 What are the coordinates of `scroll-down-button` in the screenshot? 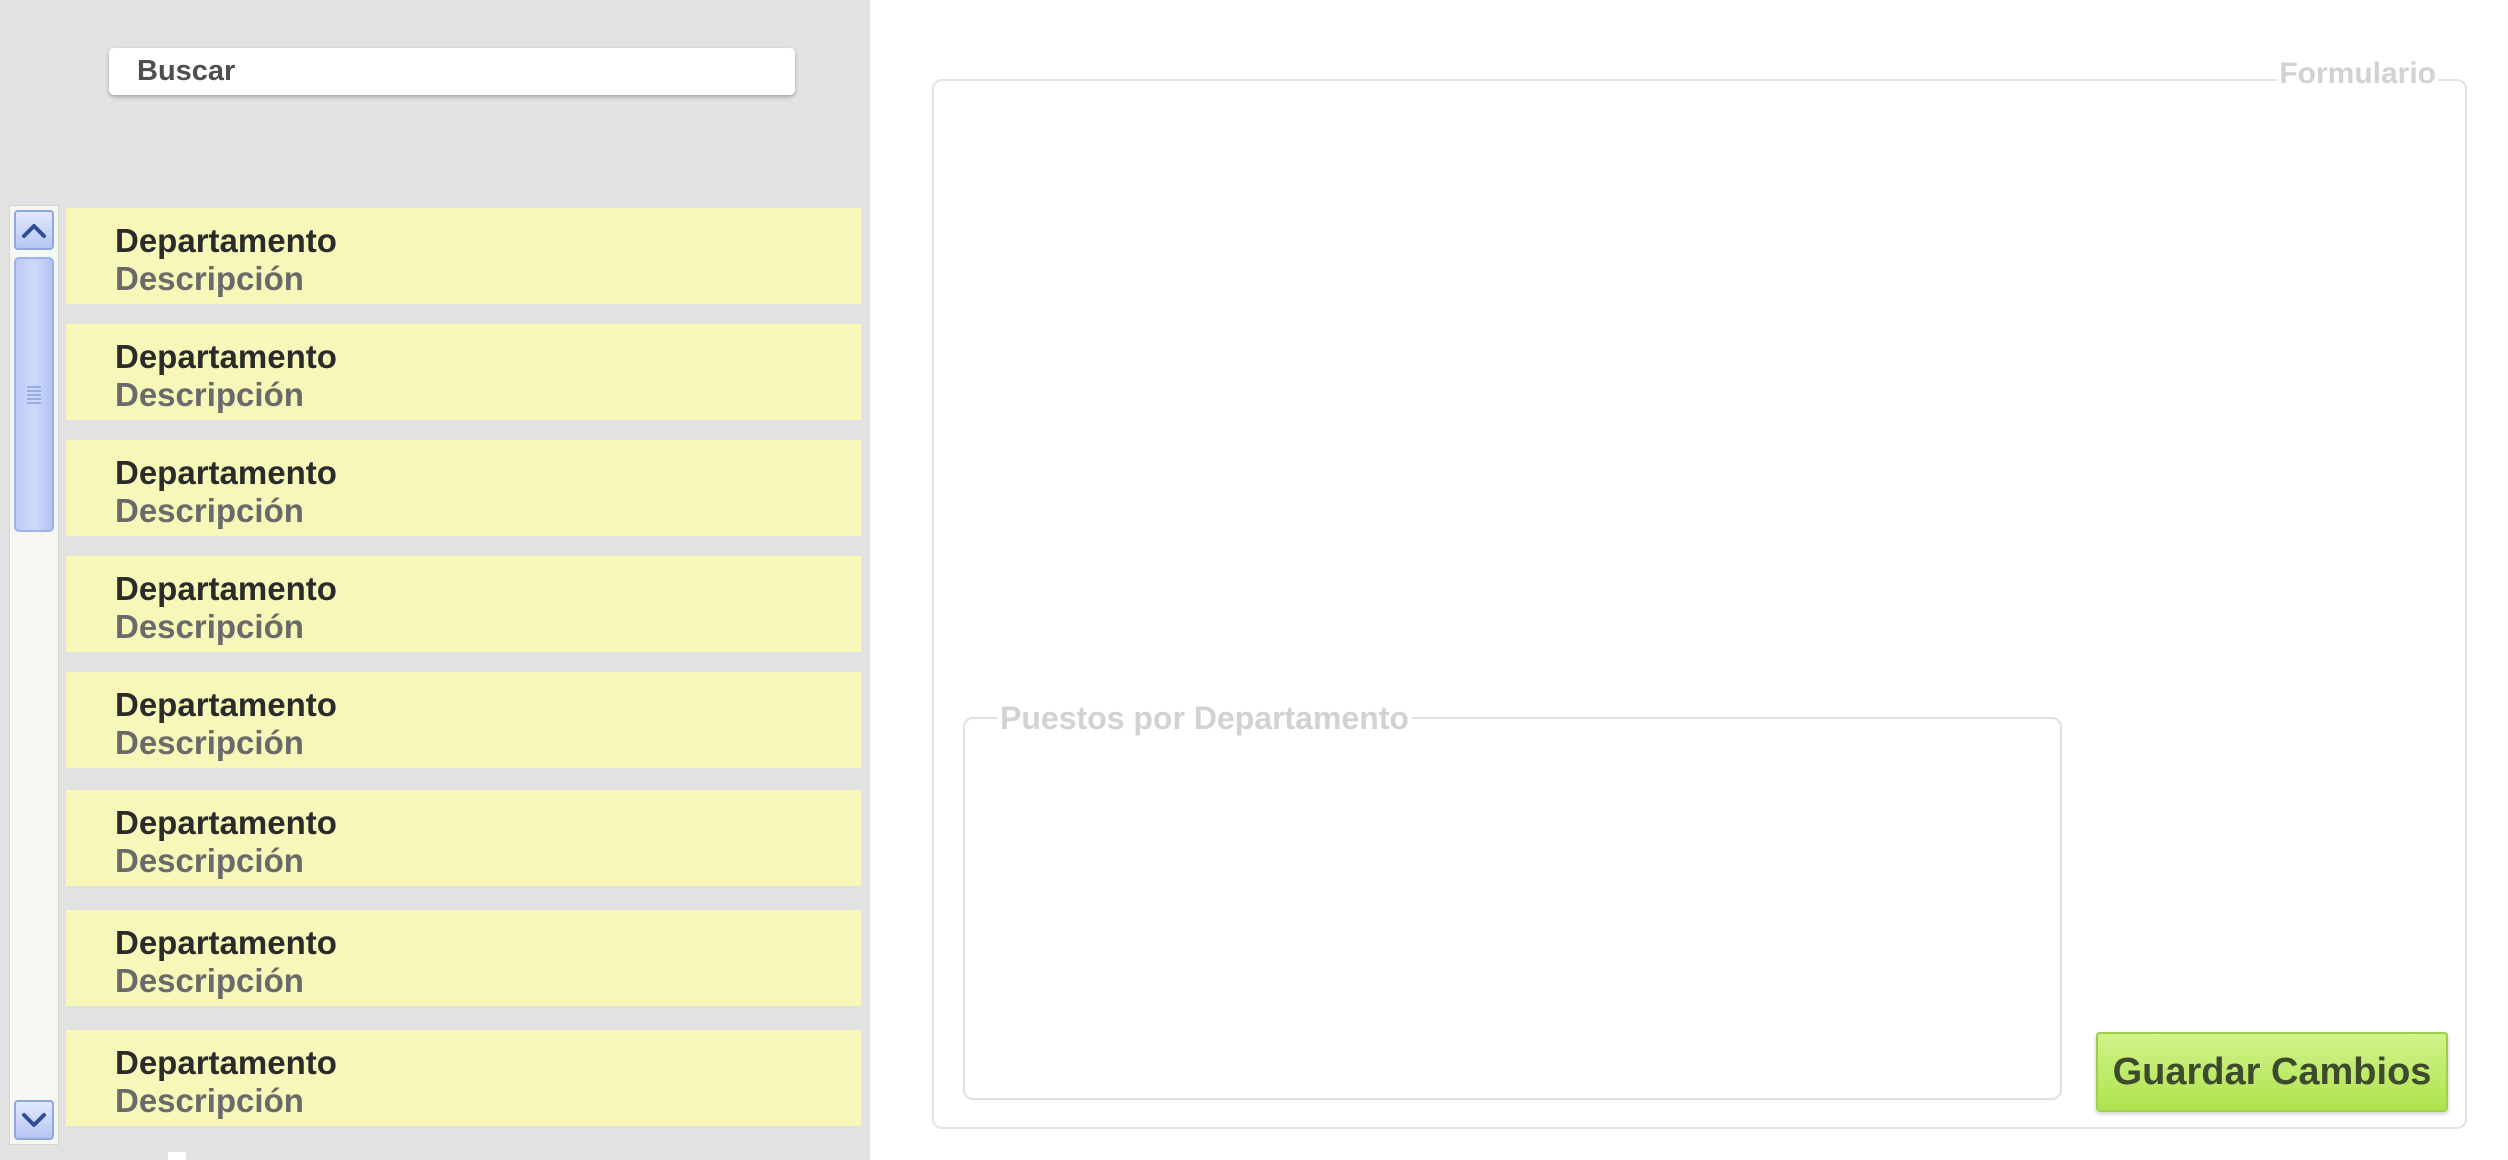 It's located at (34, 1120).